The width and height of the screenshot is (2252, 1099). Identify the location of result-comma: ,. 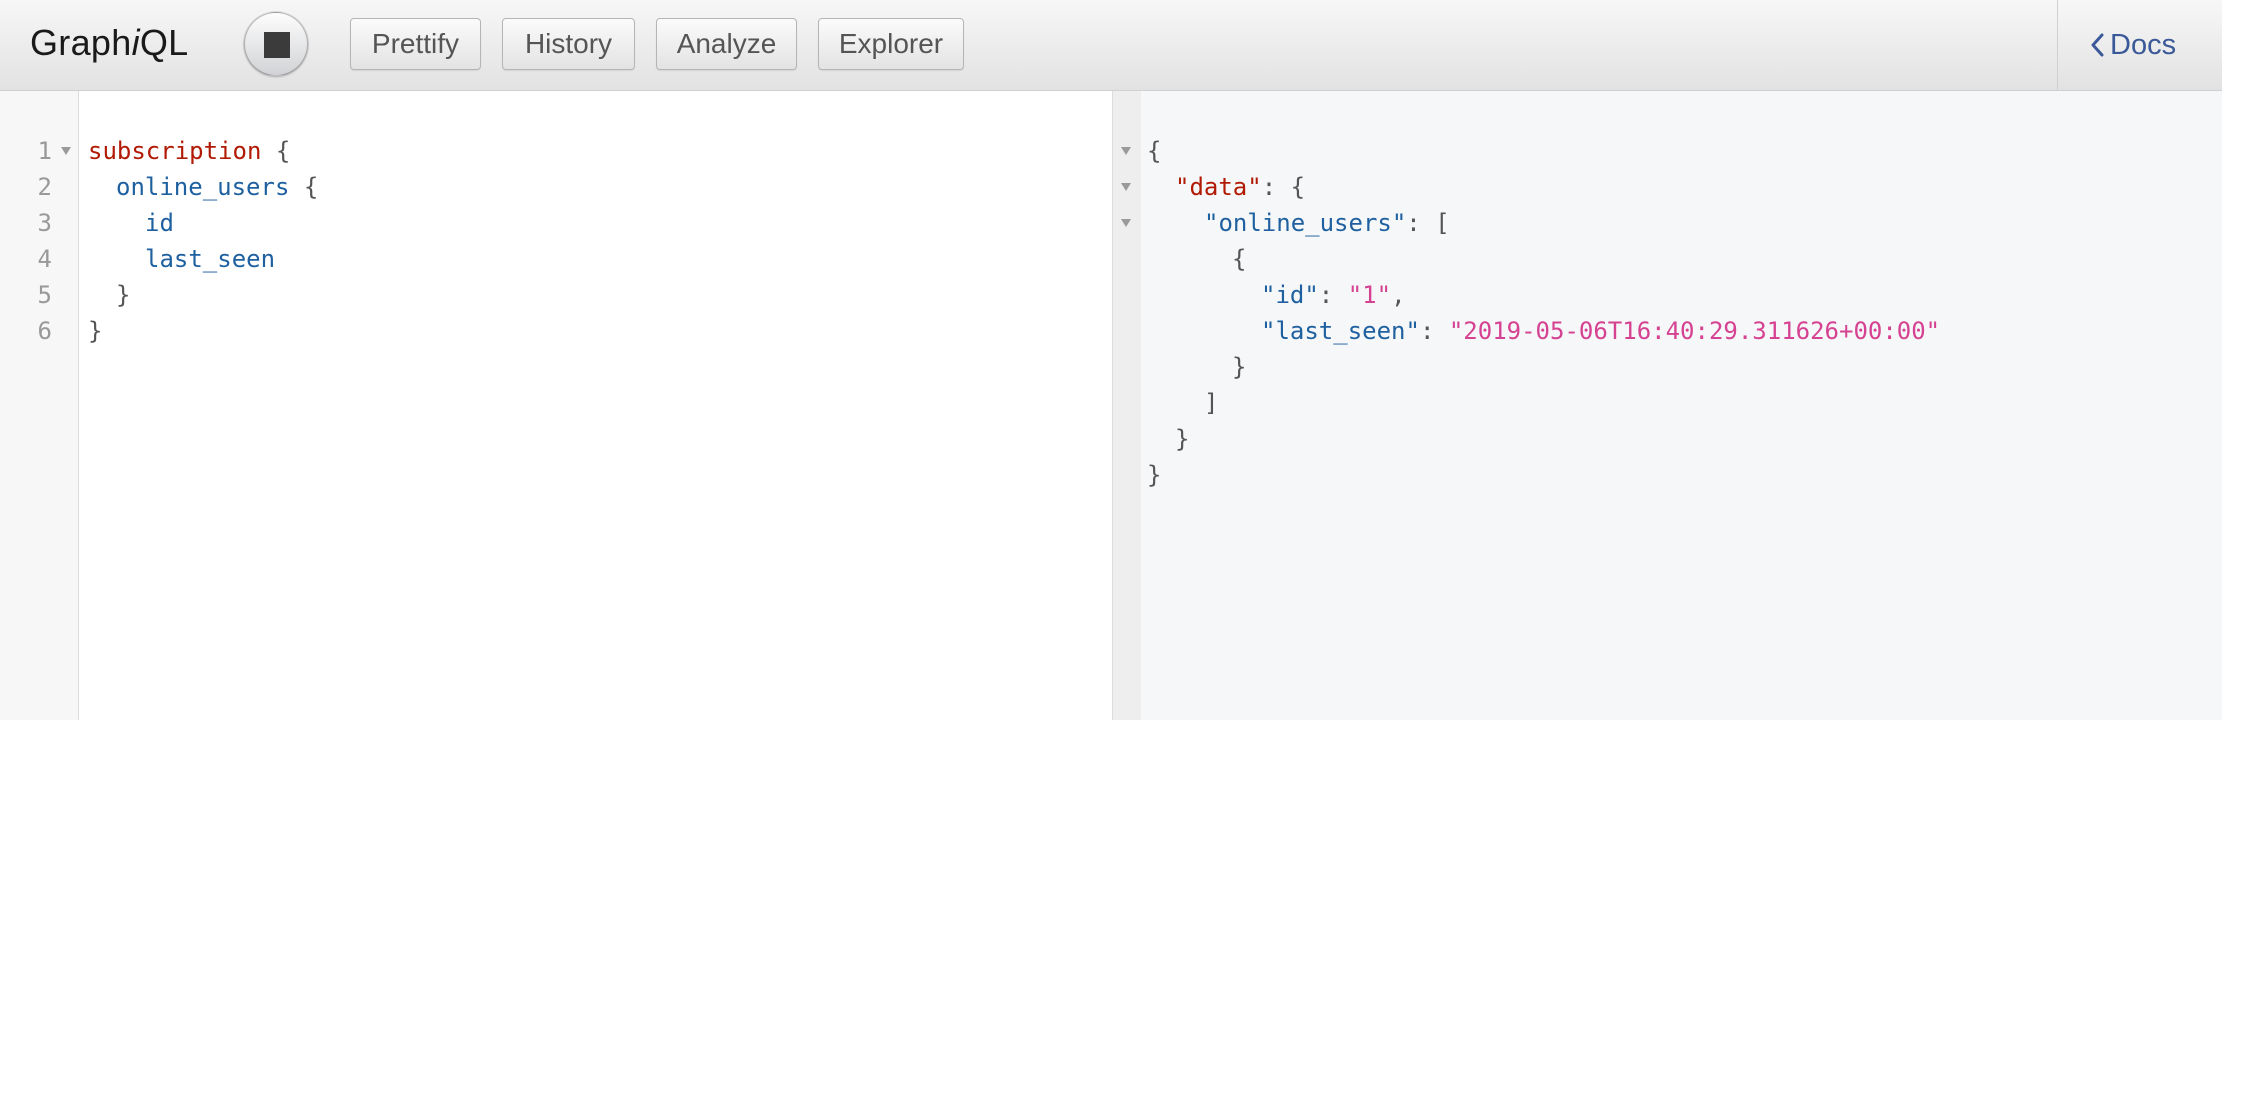
(1398, 295).